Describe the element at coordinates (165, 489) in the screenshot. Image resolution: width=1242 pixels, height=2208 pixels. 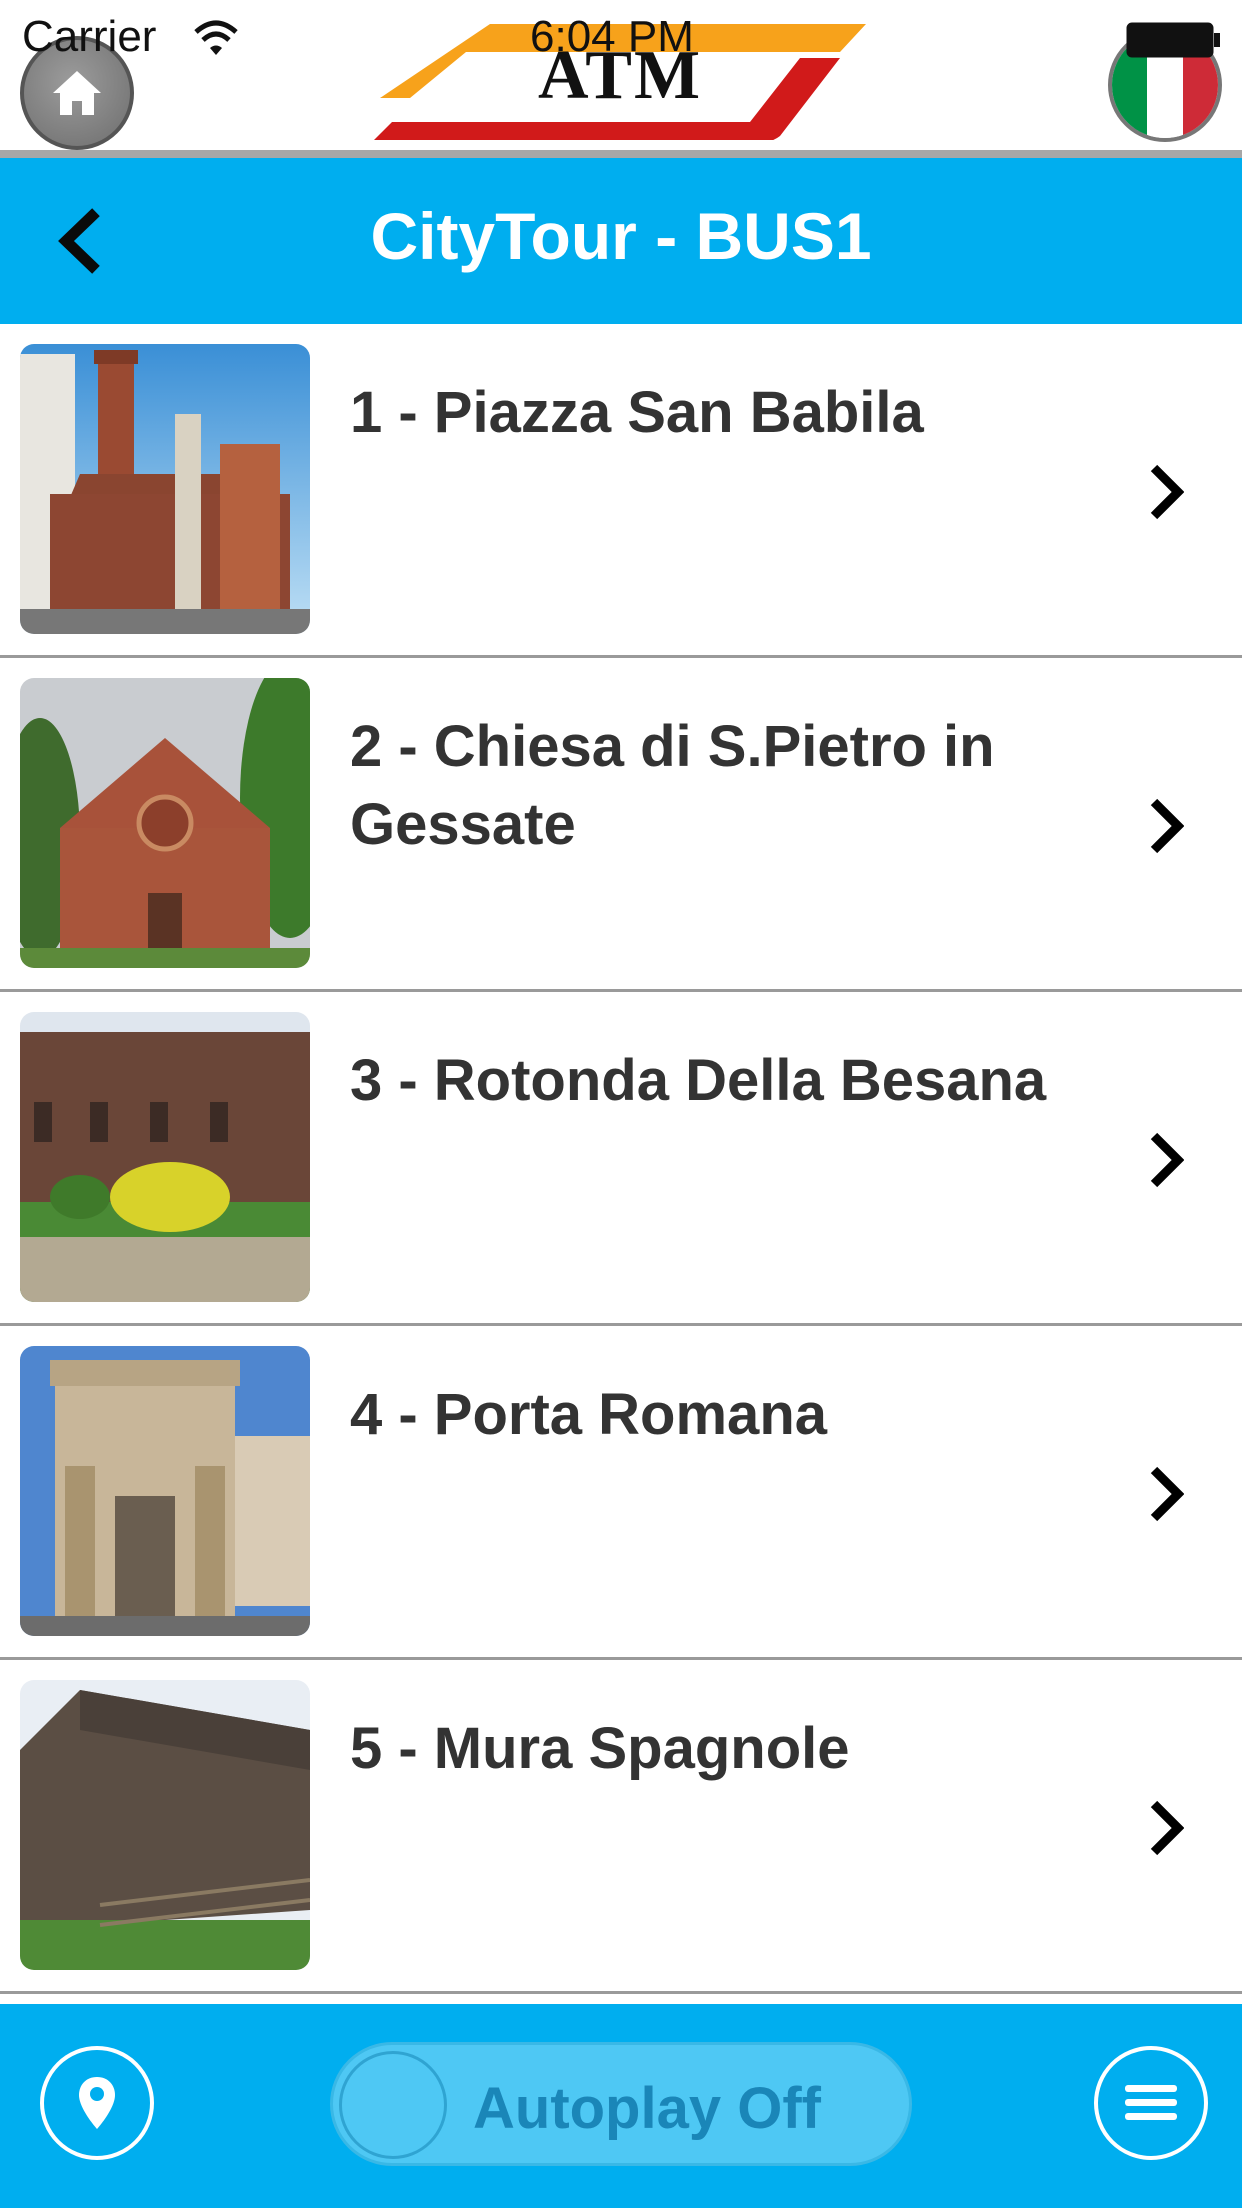
I see `stop-photo-san-babila` at that location.